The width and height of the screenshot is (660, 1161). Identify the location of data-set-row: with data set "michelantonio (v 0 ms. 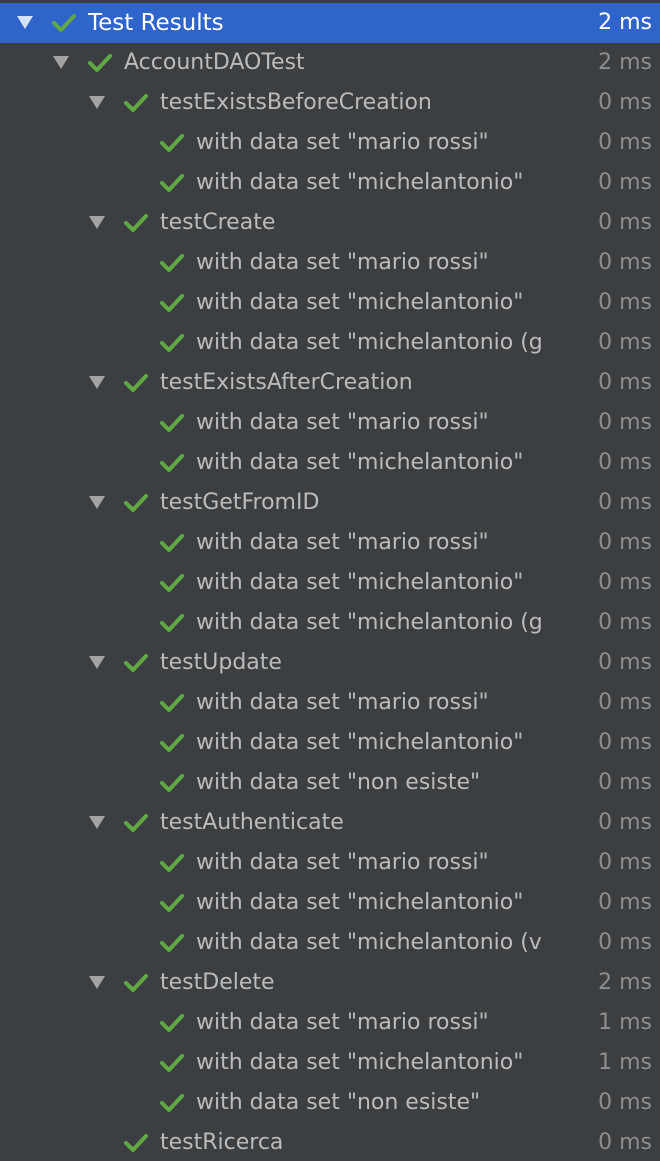
(330, 943).